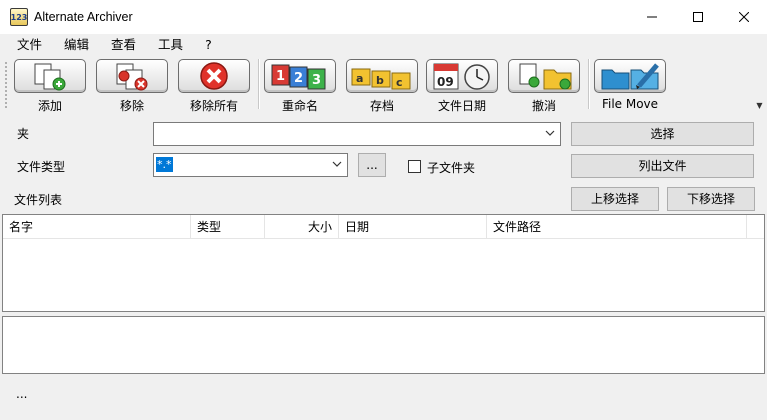  Describe the element at coordinates (6, 85) in the screenshot. I see `toolbar-grip` at that location.